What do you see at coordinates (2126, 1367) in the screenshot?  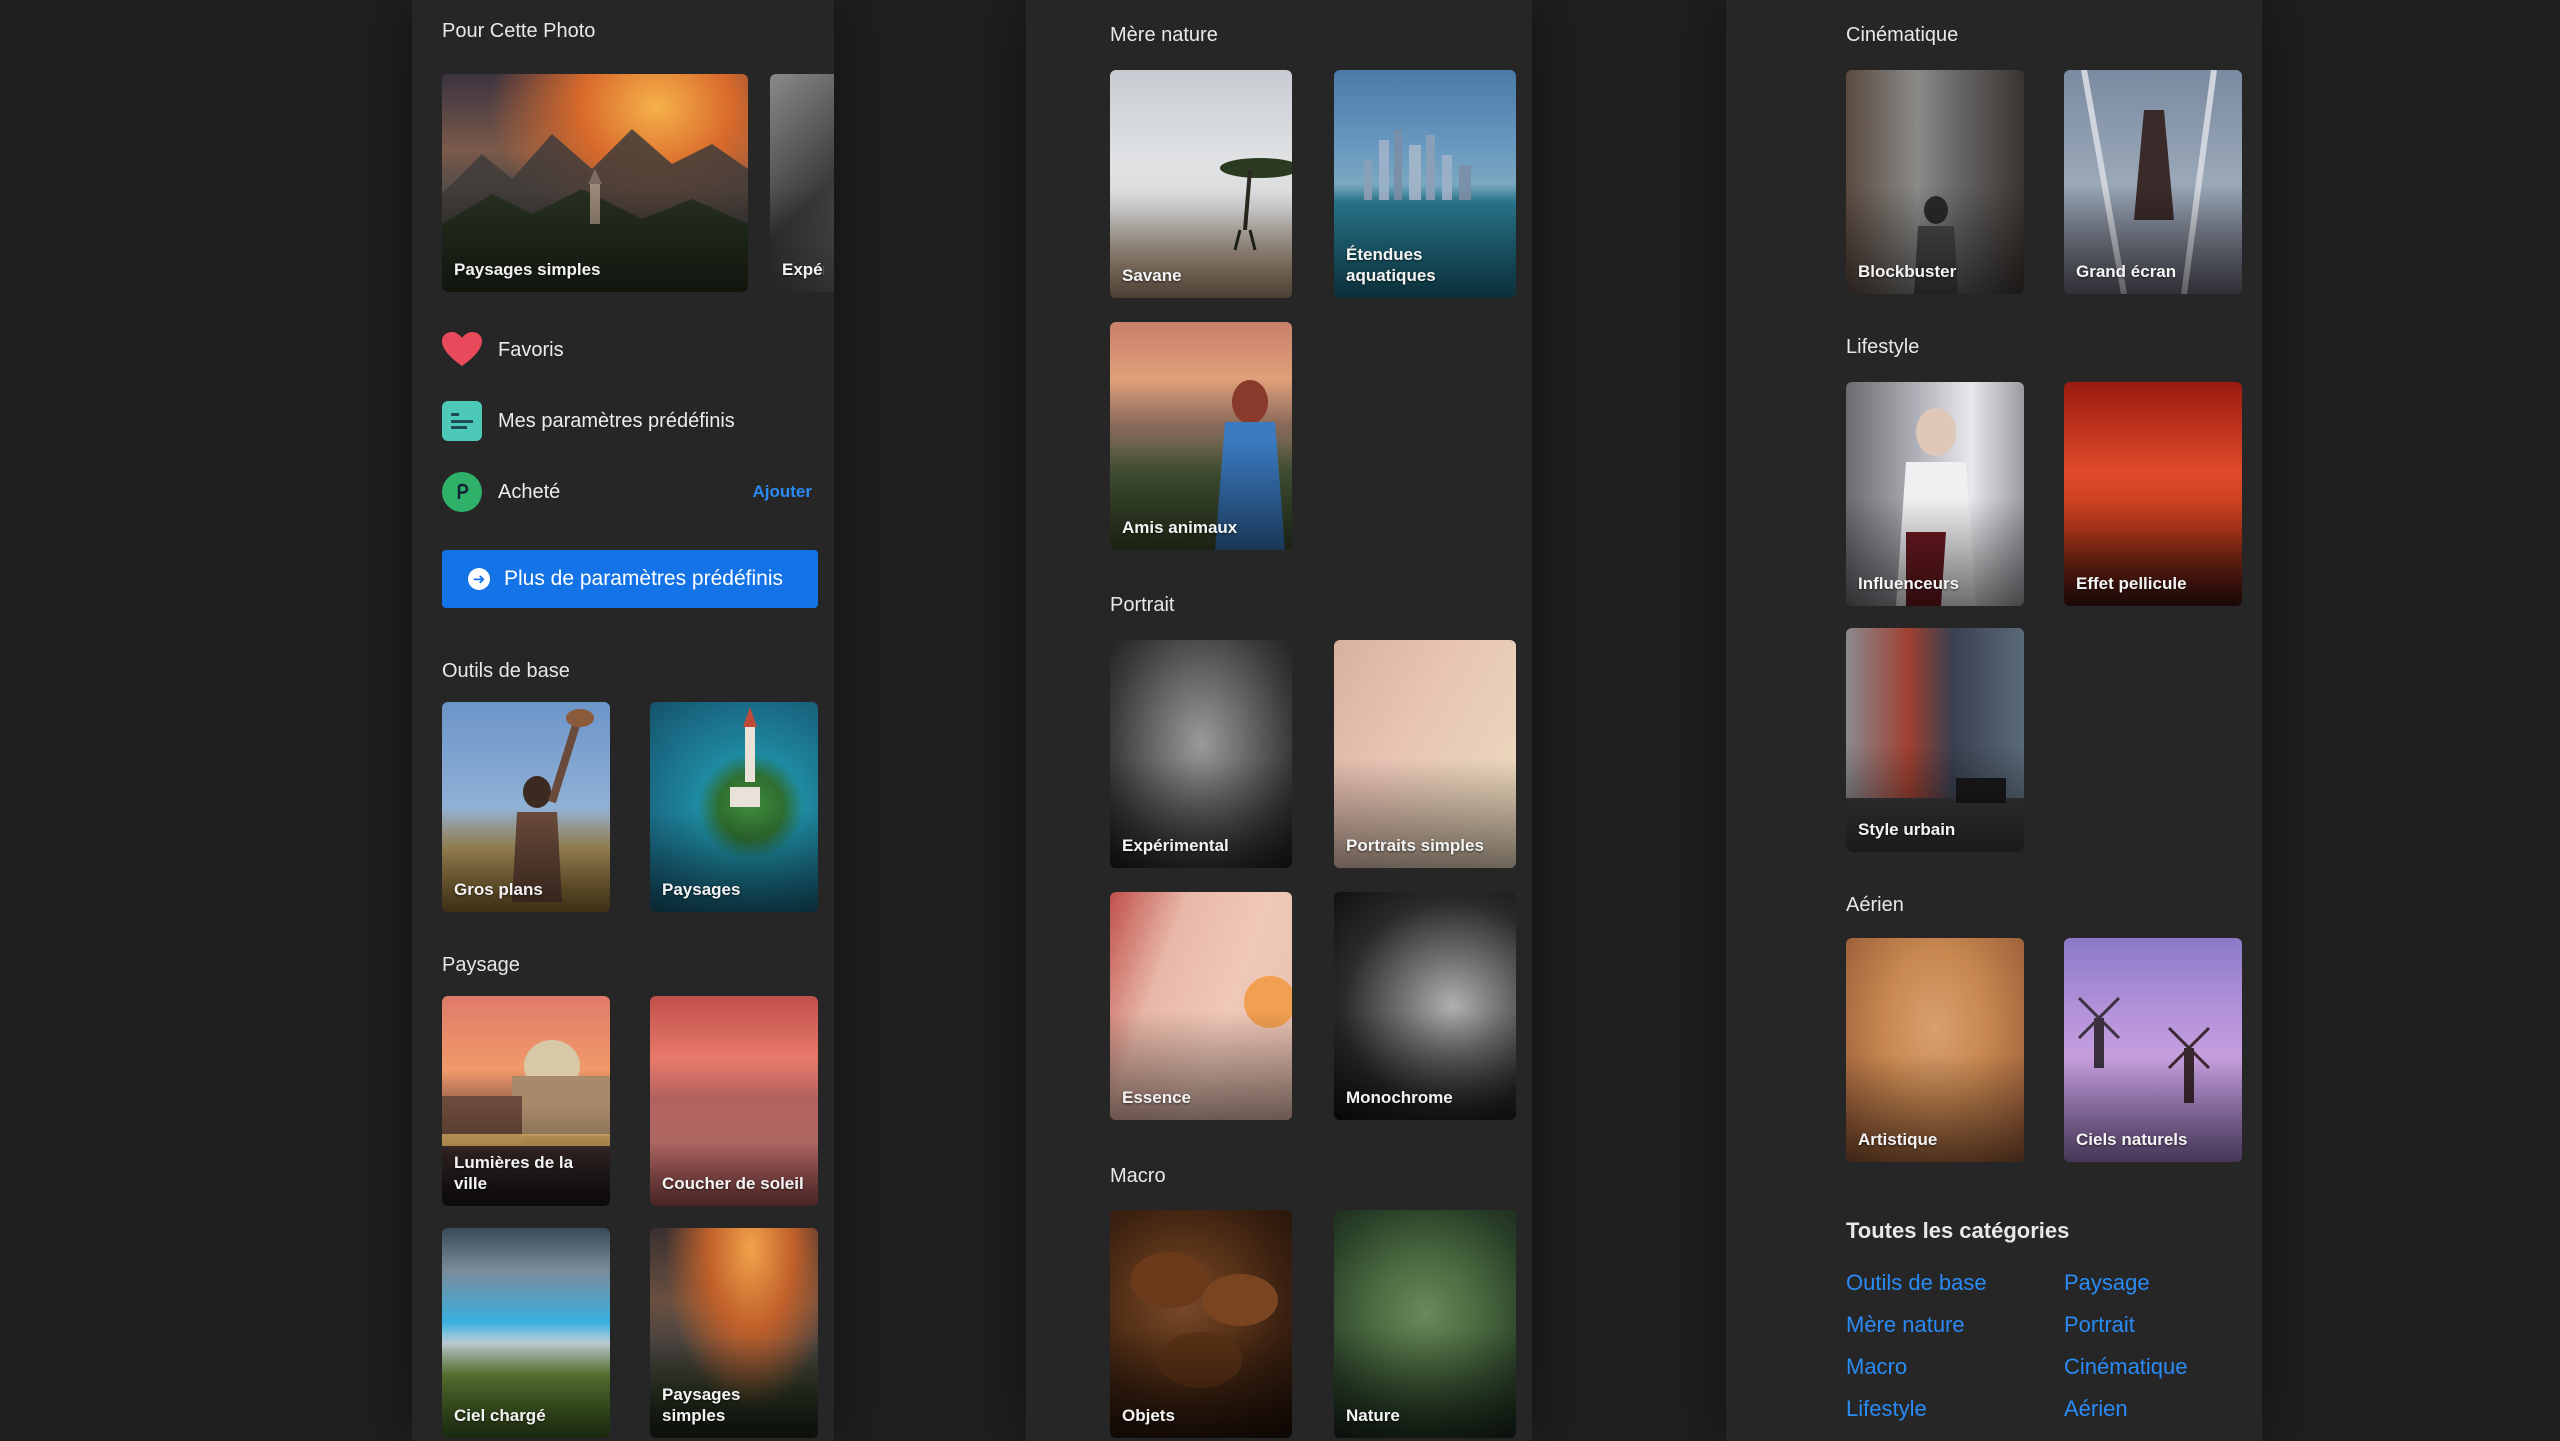 I see `category-link-cinematic: Cinématique` at bounding box center [2126, 1367].